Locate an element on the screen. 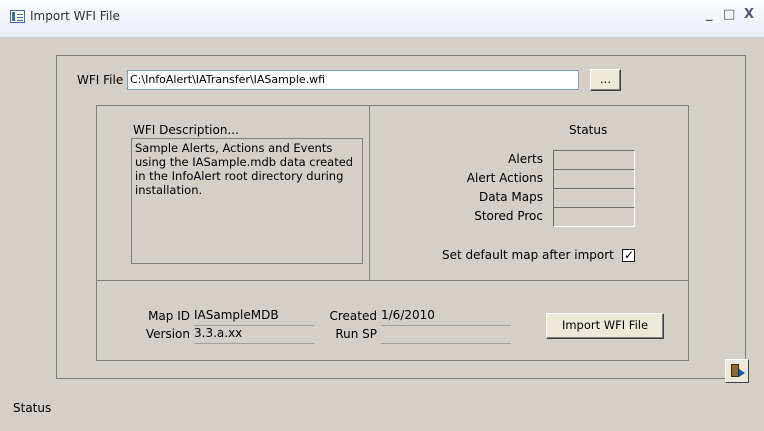 The height and width of the screenshot is (431, 764). checkmark-icon: ✓ is located at coordinates (629, 255).